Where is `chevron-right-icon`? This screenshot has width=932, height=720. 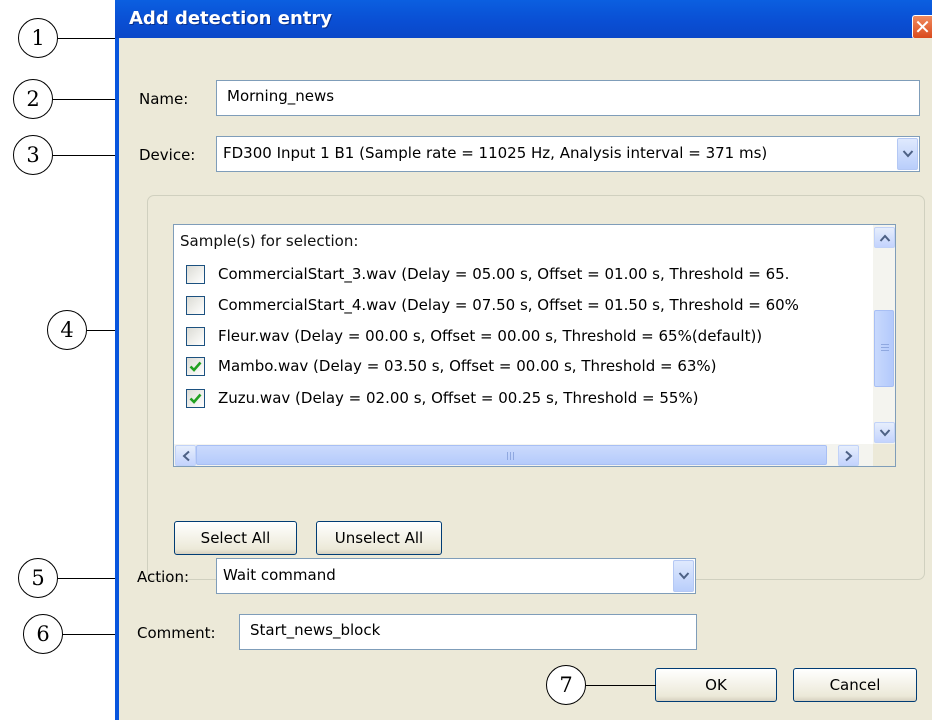 chevron-right-icon is located at coordinates (848, 455).